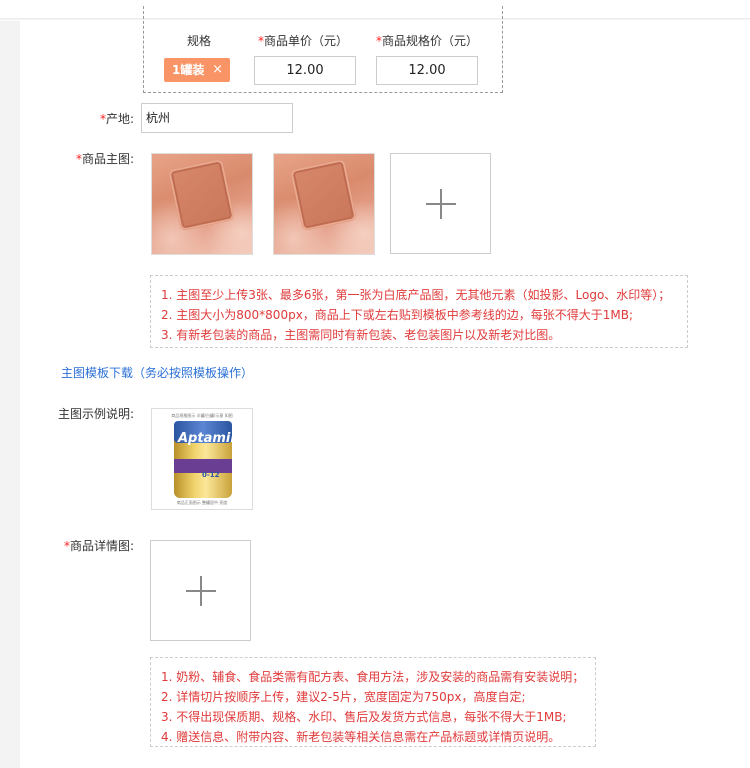 Image resolution: width=750 pixels, height=768 pixels. I want to click on spec-tag: 1罐装 ×, so click(197, 70).